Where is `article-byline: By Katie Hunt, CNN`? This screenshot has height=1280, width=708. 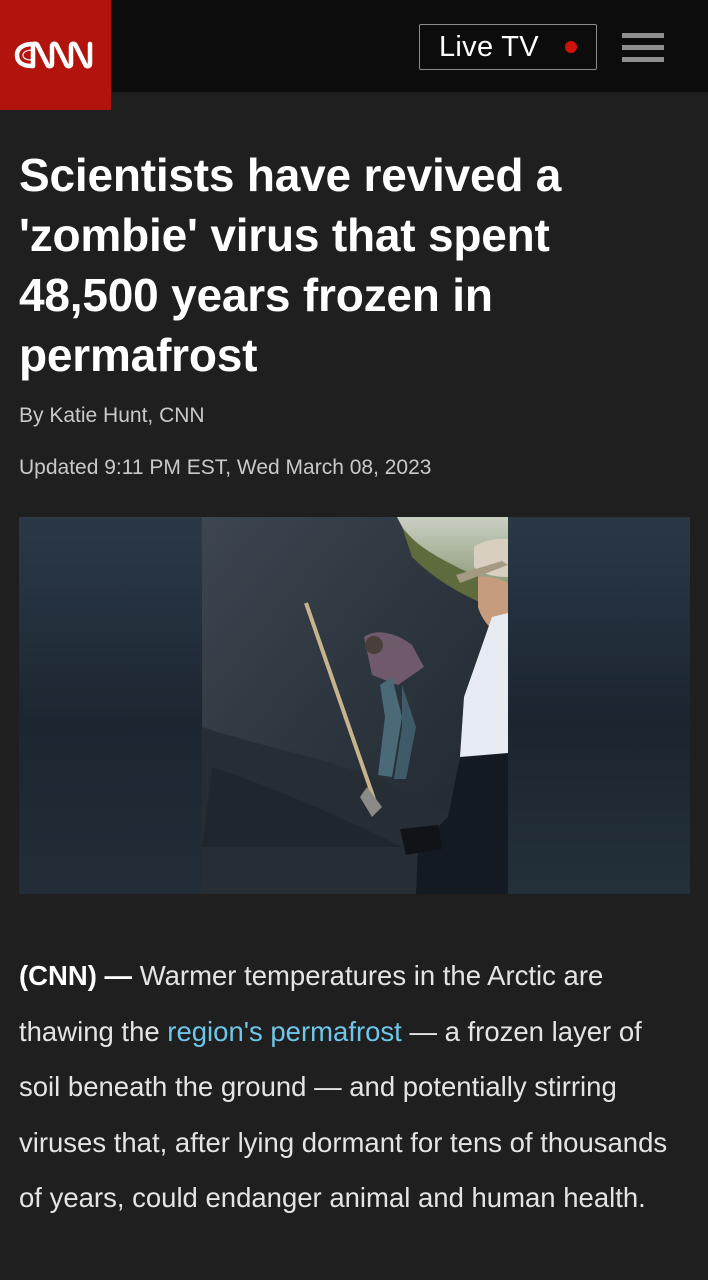 article-byline: By Katie Hunt, CNN is located at coordinates (112, 416).